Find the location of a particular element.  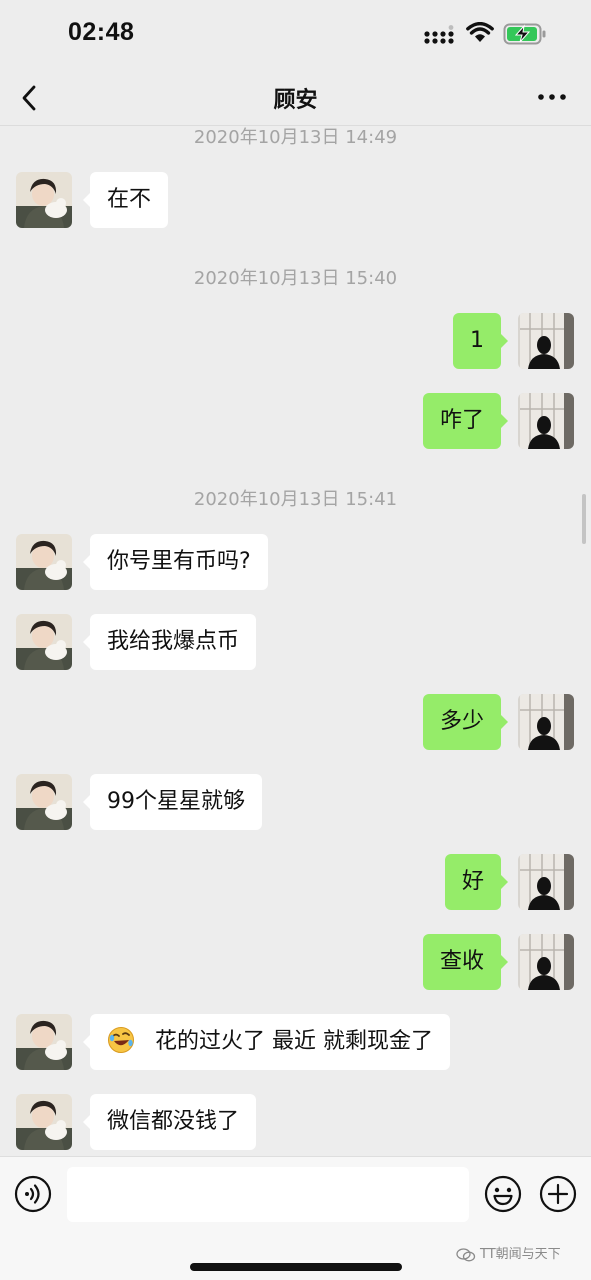

message-text: 花的过火了 最近 就剩现金了 is located at coordinates (294, 1041).